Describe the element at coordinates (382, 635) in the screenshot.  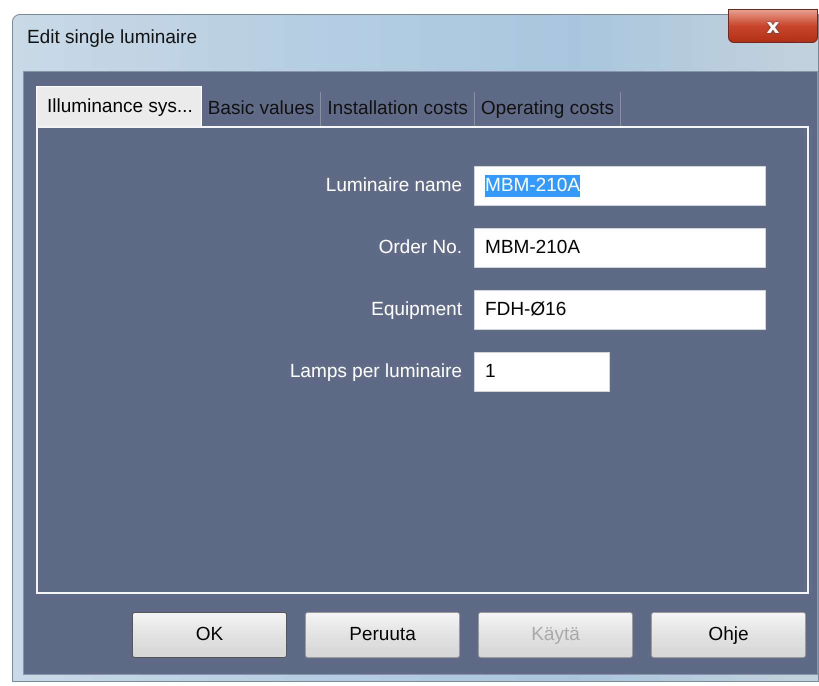
I see `dialog-button: Peruuta` at that location.